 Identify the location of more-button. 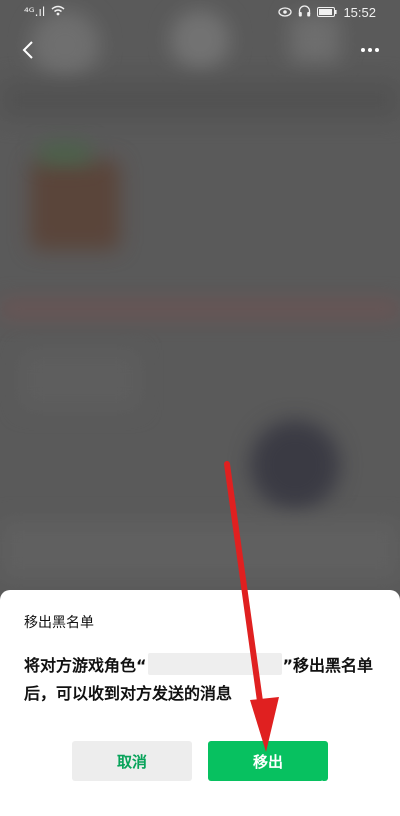
(370, 50).